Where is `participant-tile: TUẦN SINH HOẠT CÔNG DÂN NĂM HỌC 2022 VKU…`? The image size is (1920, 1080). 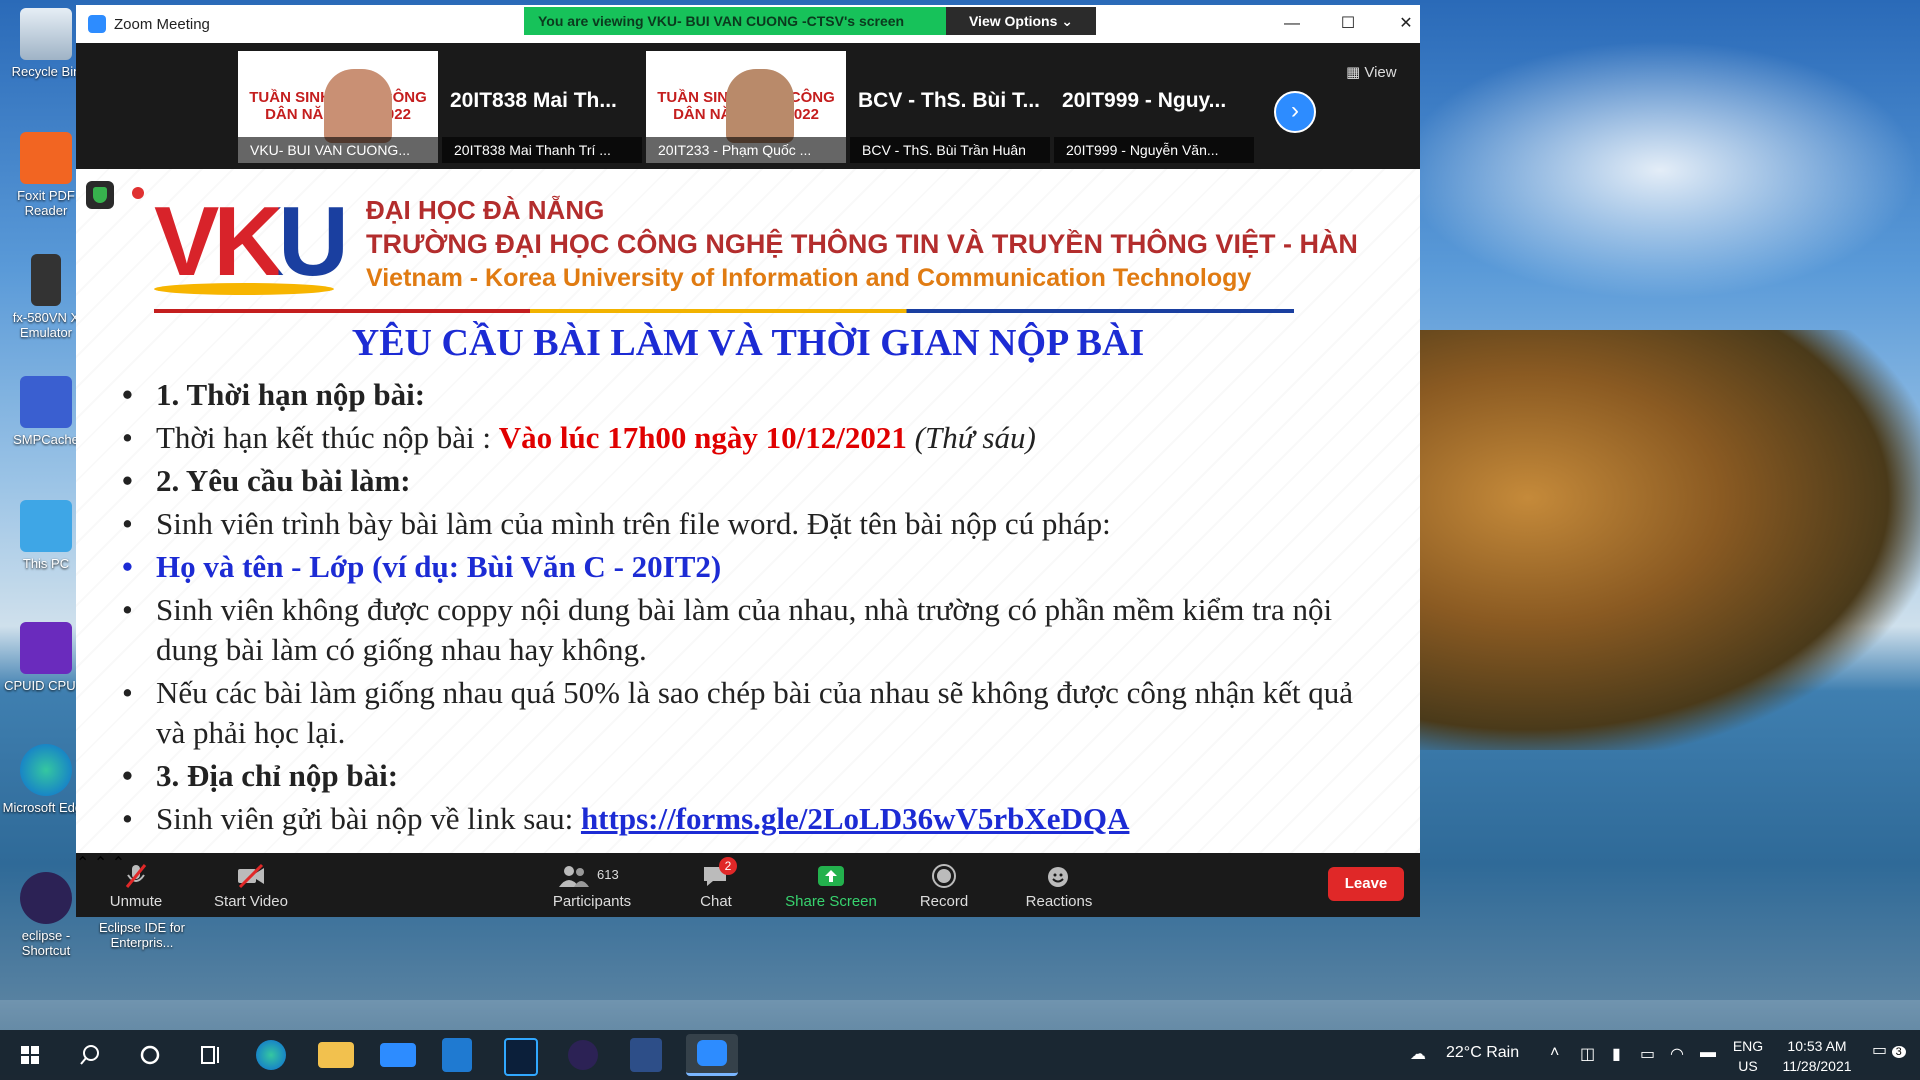
participant-tile: TUẦN SINH HOẠT CÔNG DÂN NĂM HỌC 2022 VKU… is located at coordinates (338, 107).